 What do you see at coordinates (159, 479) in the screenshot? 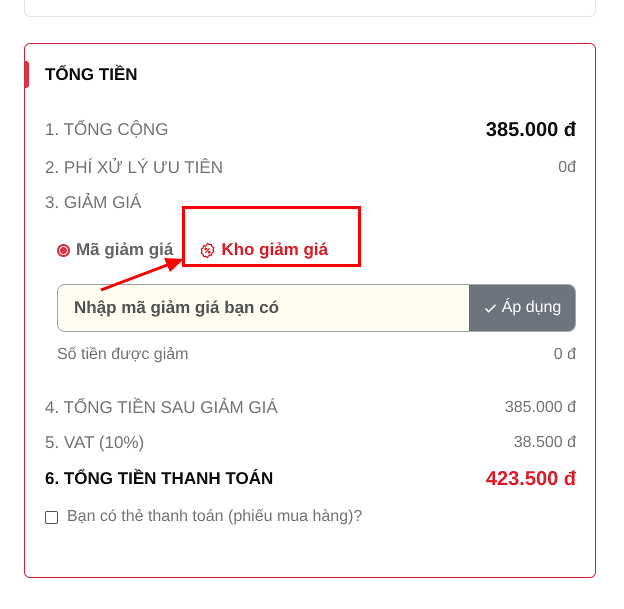
I see `summary-label: 6. TỔNG TIỀN THANH TOÁN` at bounding box center [159, 479].